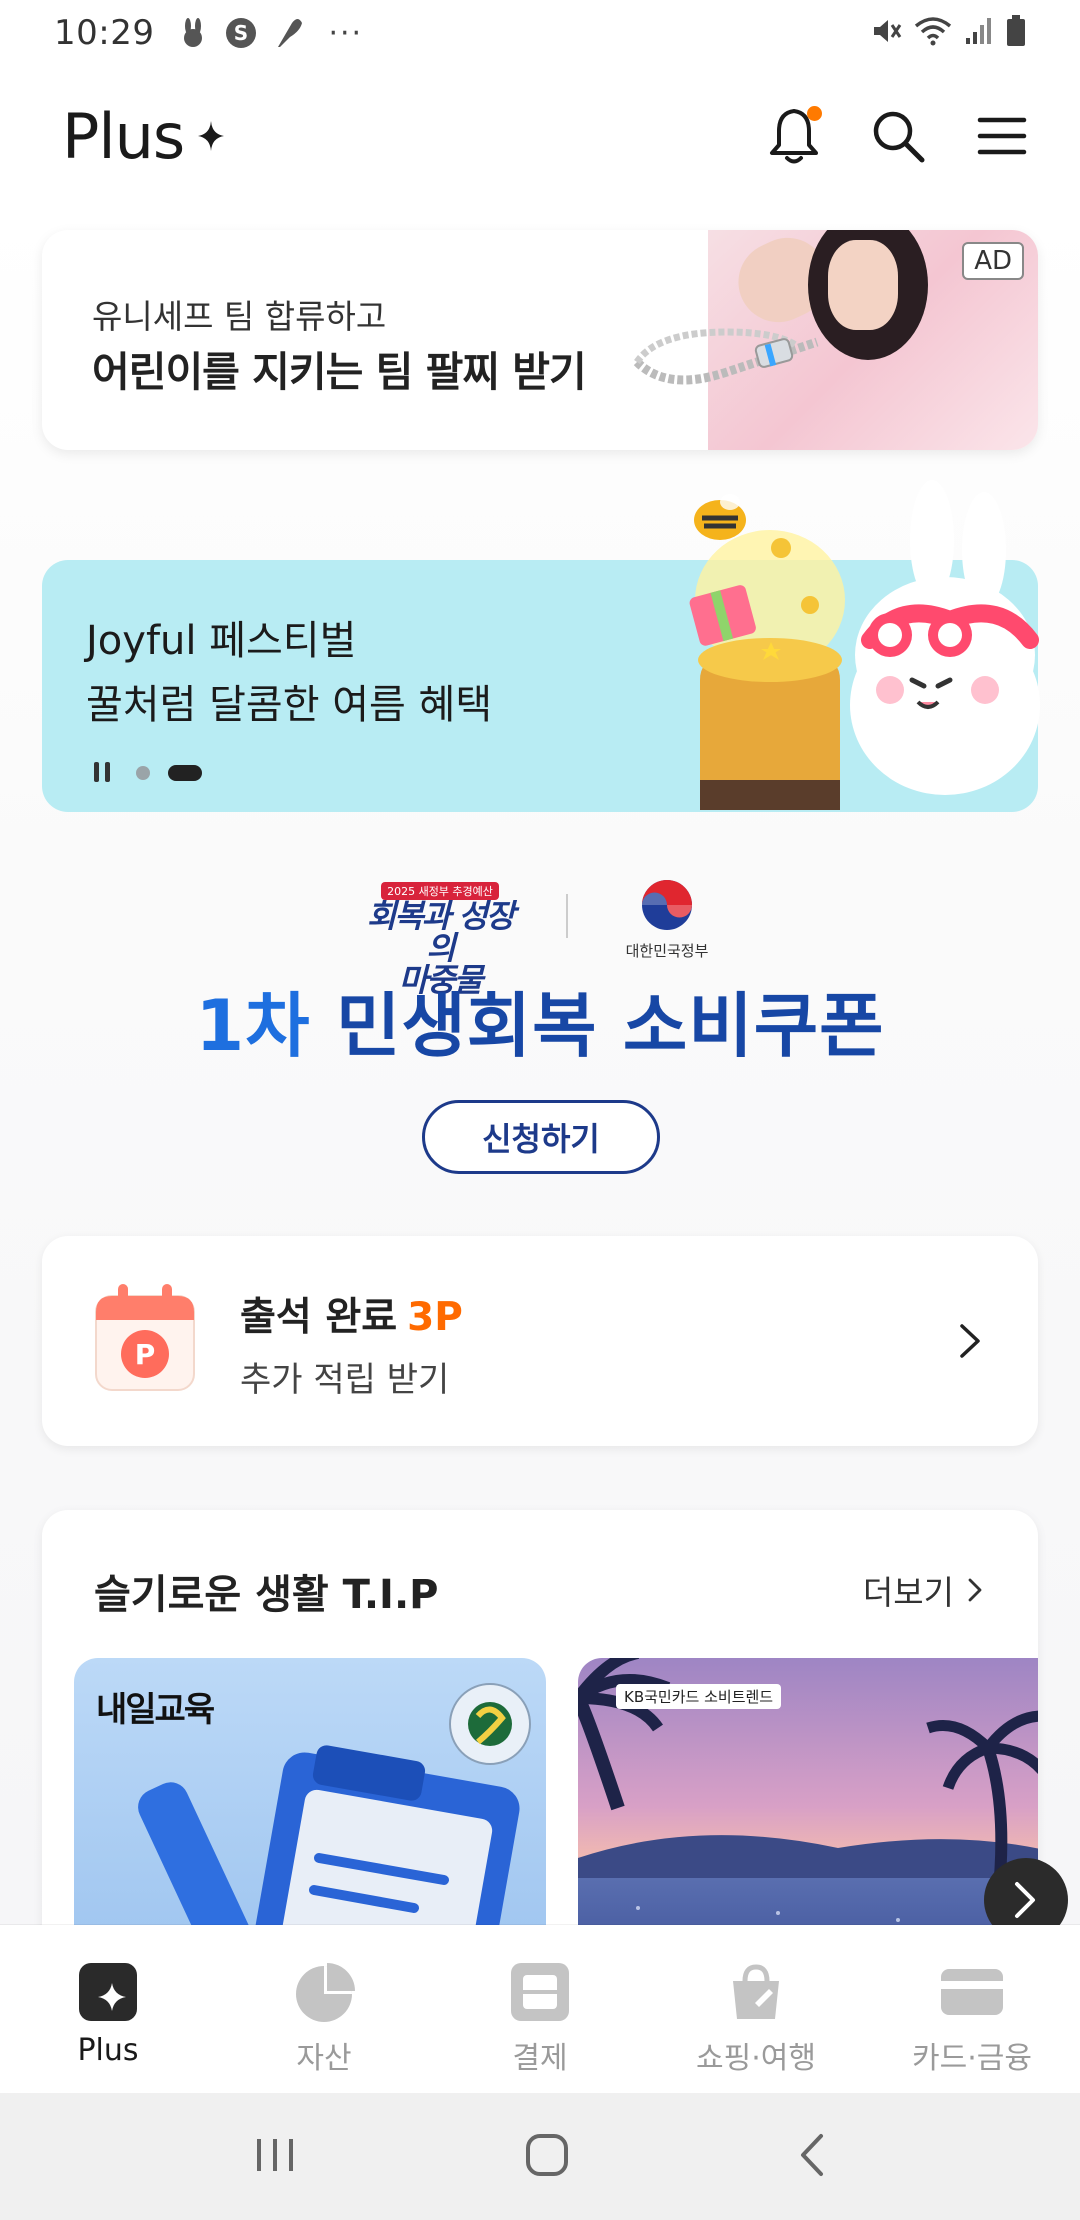  I want to click on coupon-title: 1차 민생회복 소비쿠폰, so click(540, 1020).